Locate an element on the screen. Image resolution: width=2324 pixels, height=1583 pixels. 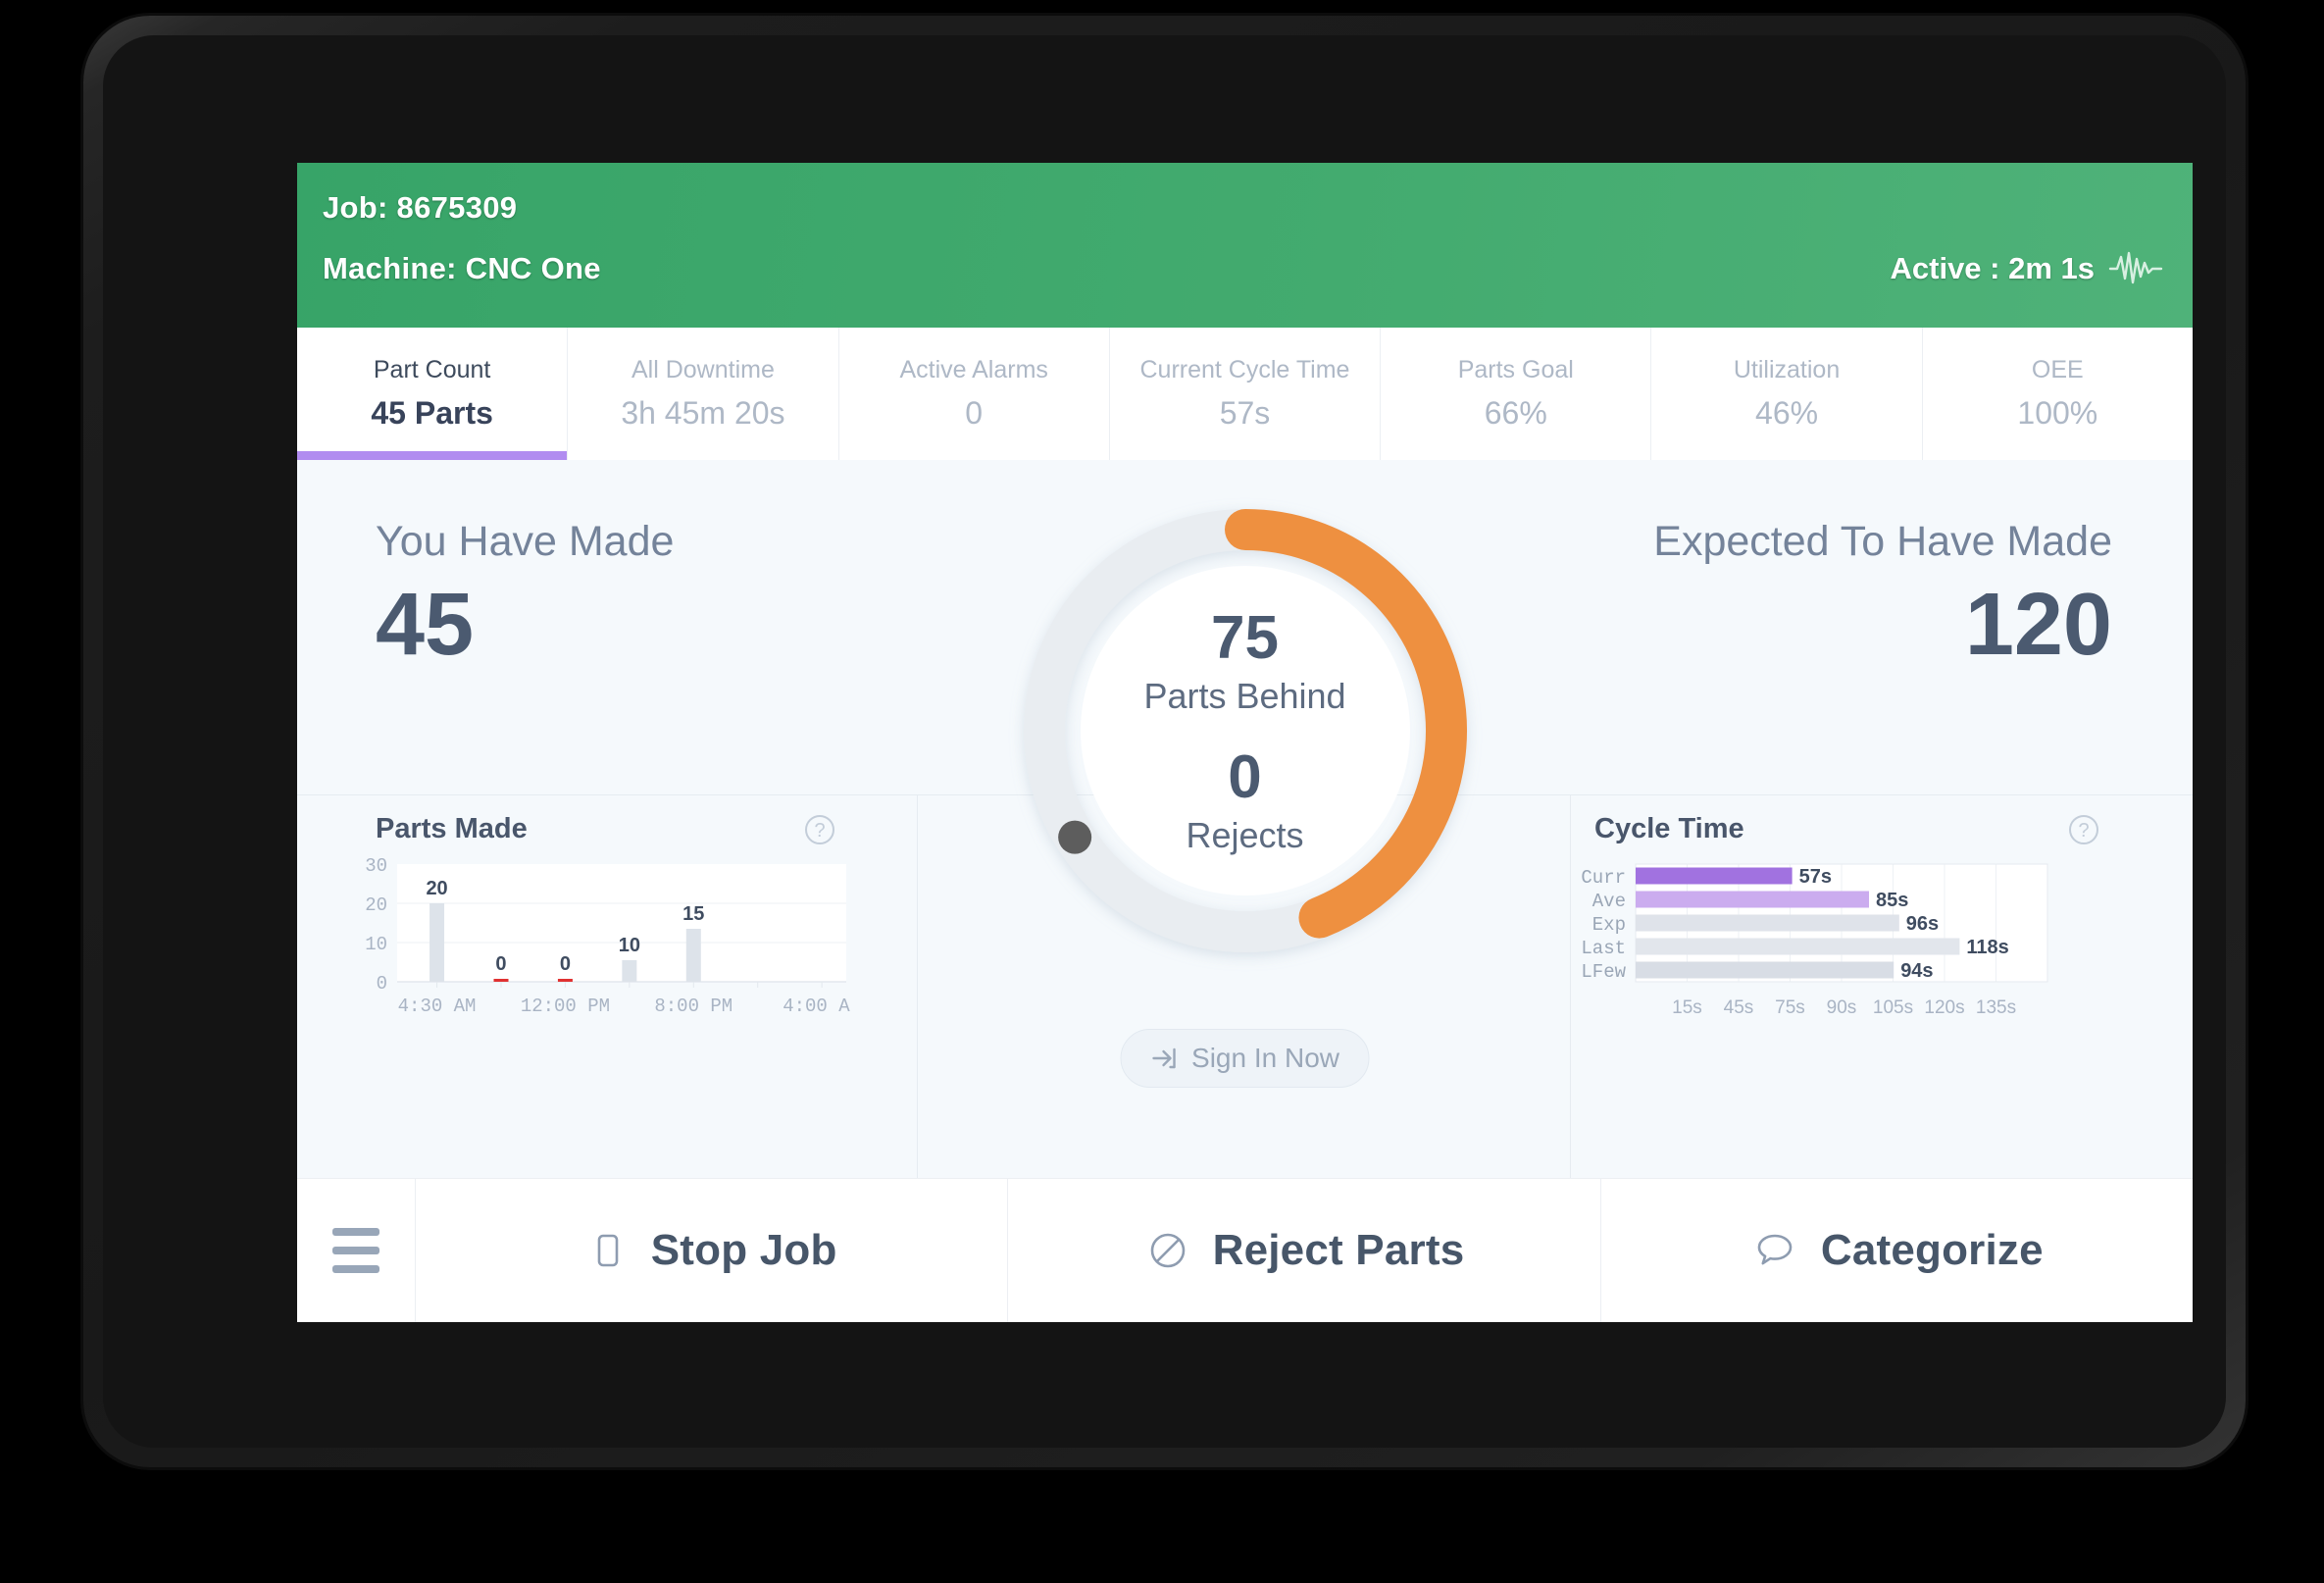
tab-parts-goal: Parts Goal 66% is located at coordinates (1517, 394).